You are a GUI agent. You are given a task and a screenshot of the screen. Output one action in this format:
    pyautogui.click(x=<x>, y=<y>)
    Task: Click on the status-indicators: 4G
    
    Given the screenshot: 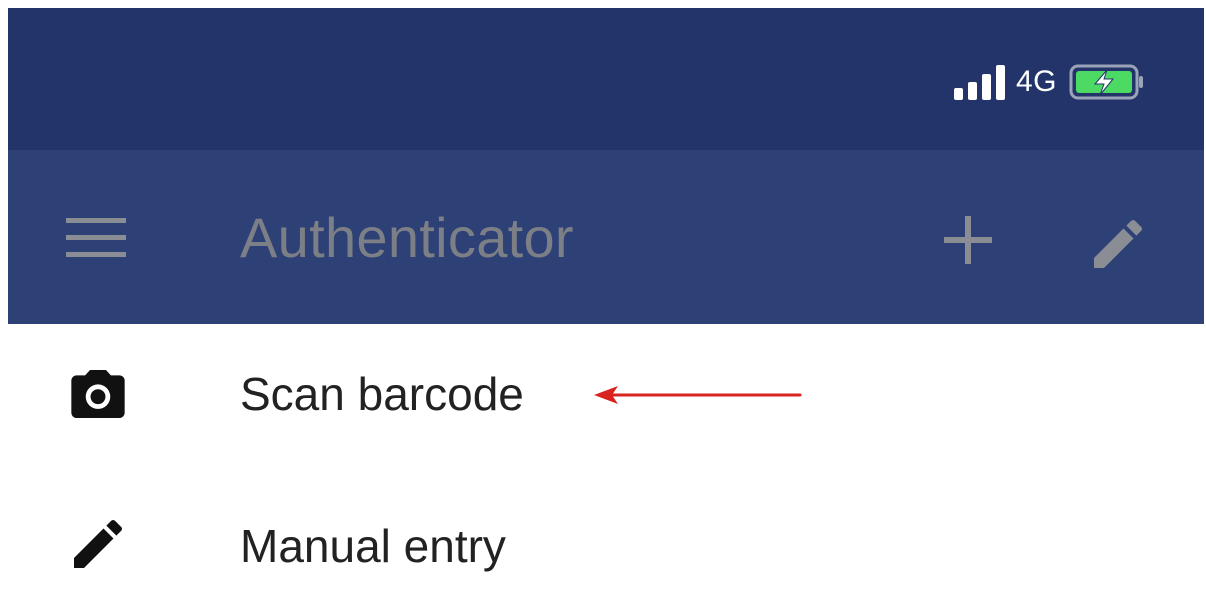 What is the action you would take?
    pyautogui.click(x=1049, y=82)
    